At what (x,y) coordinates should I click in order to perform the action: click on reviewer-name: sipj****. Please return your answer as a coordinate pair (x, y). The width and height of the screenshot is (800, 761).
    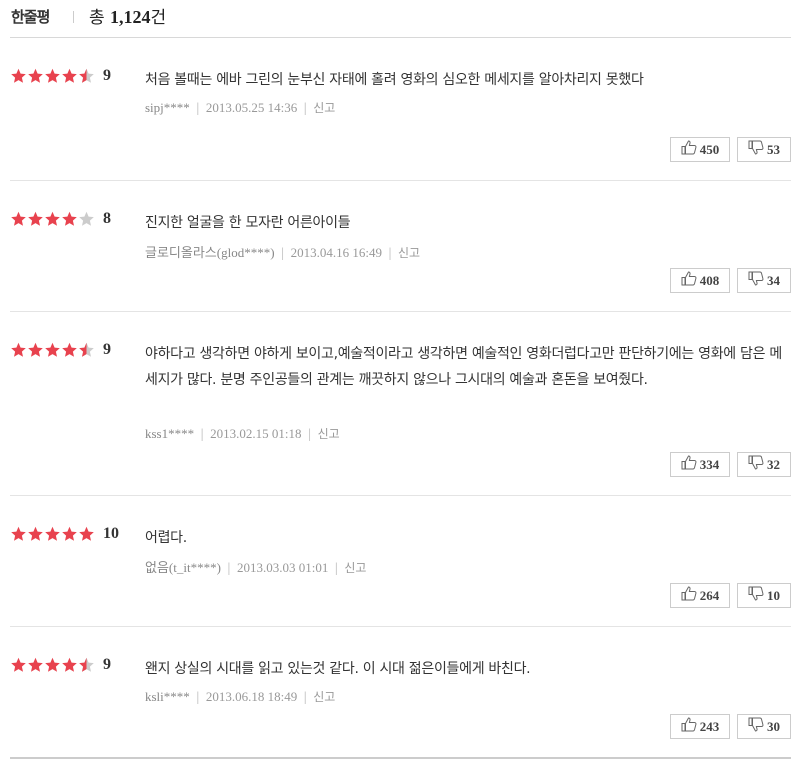
    Looking at the image, I should click on (167, 107).